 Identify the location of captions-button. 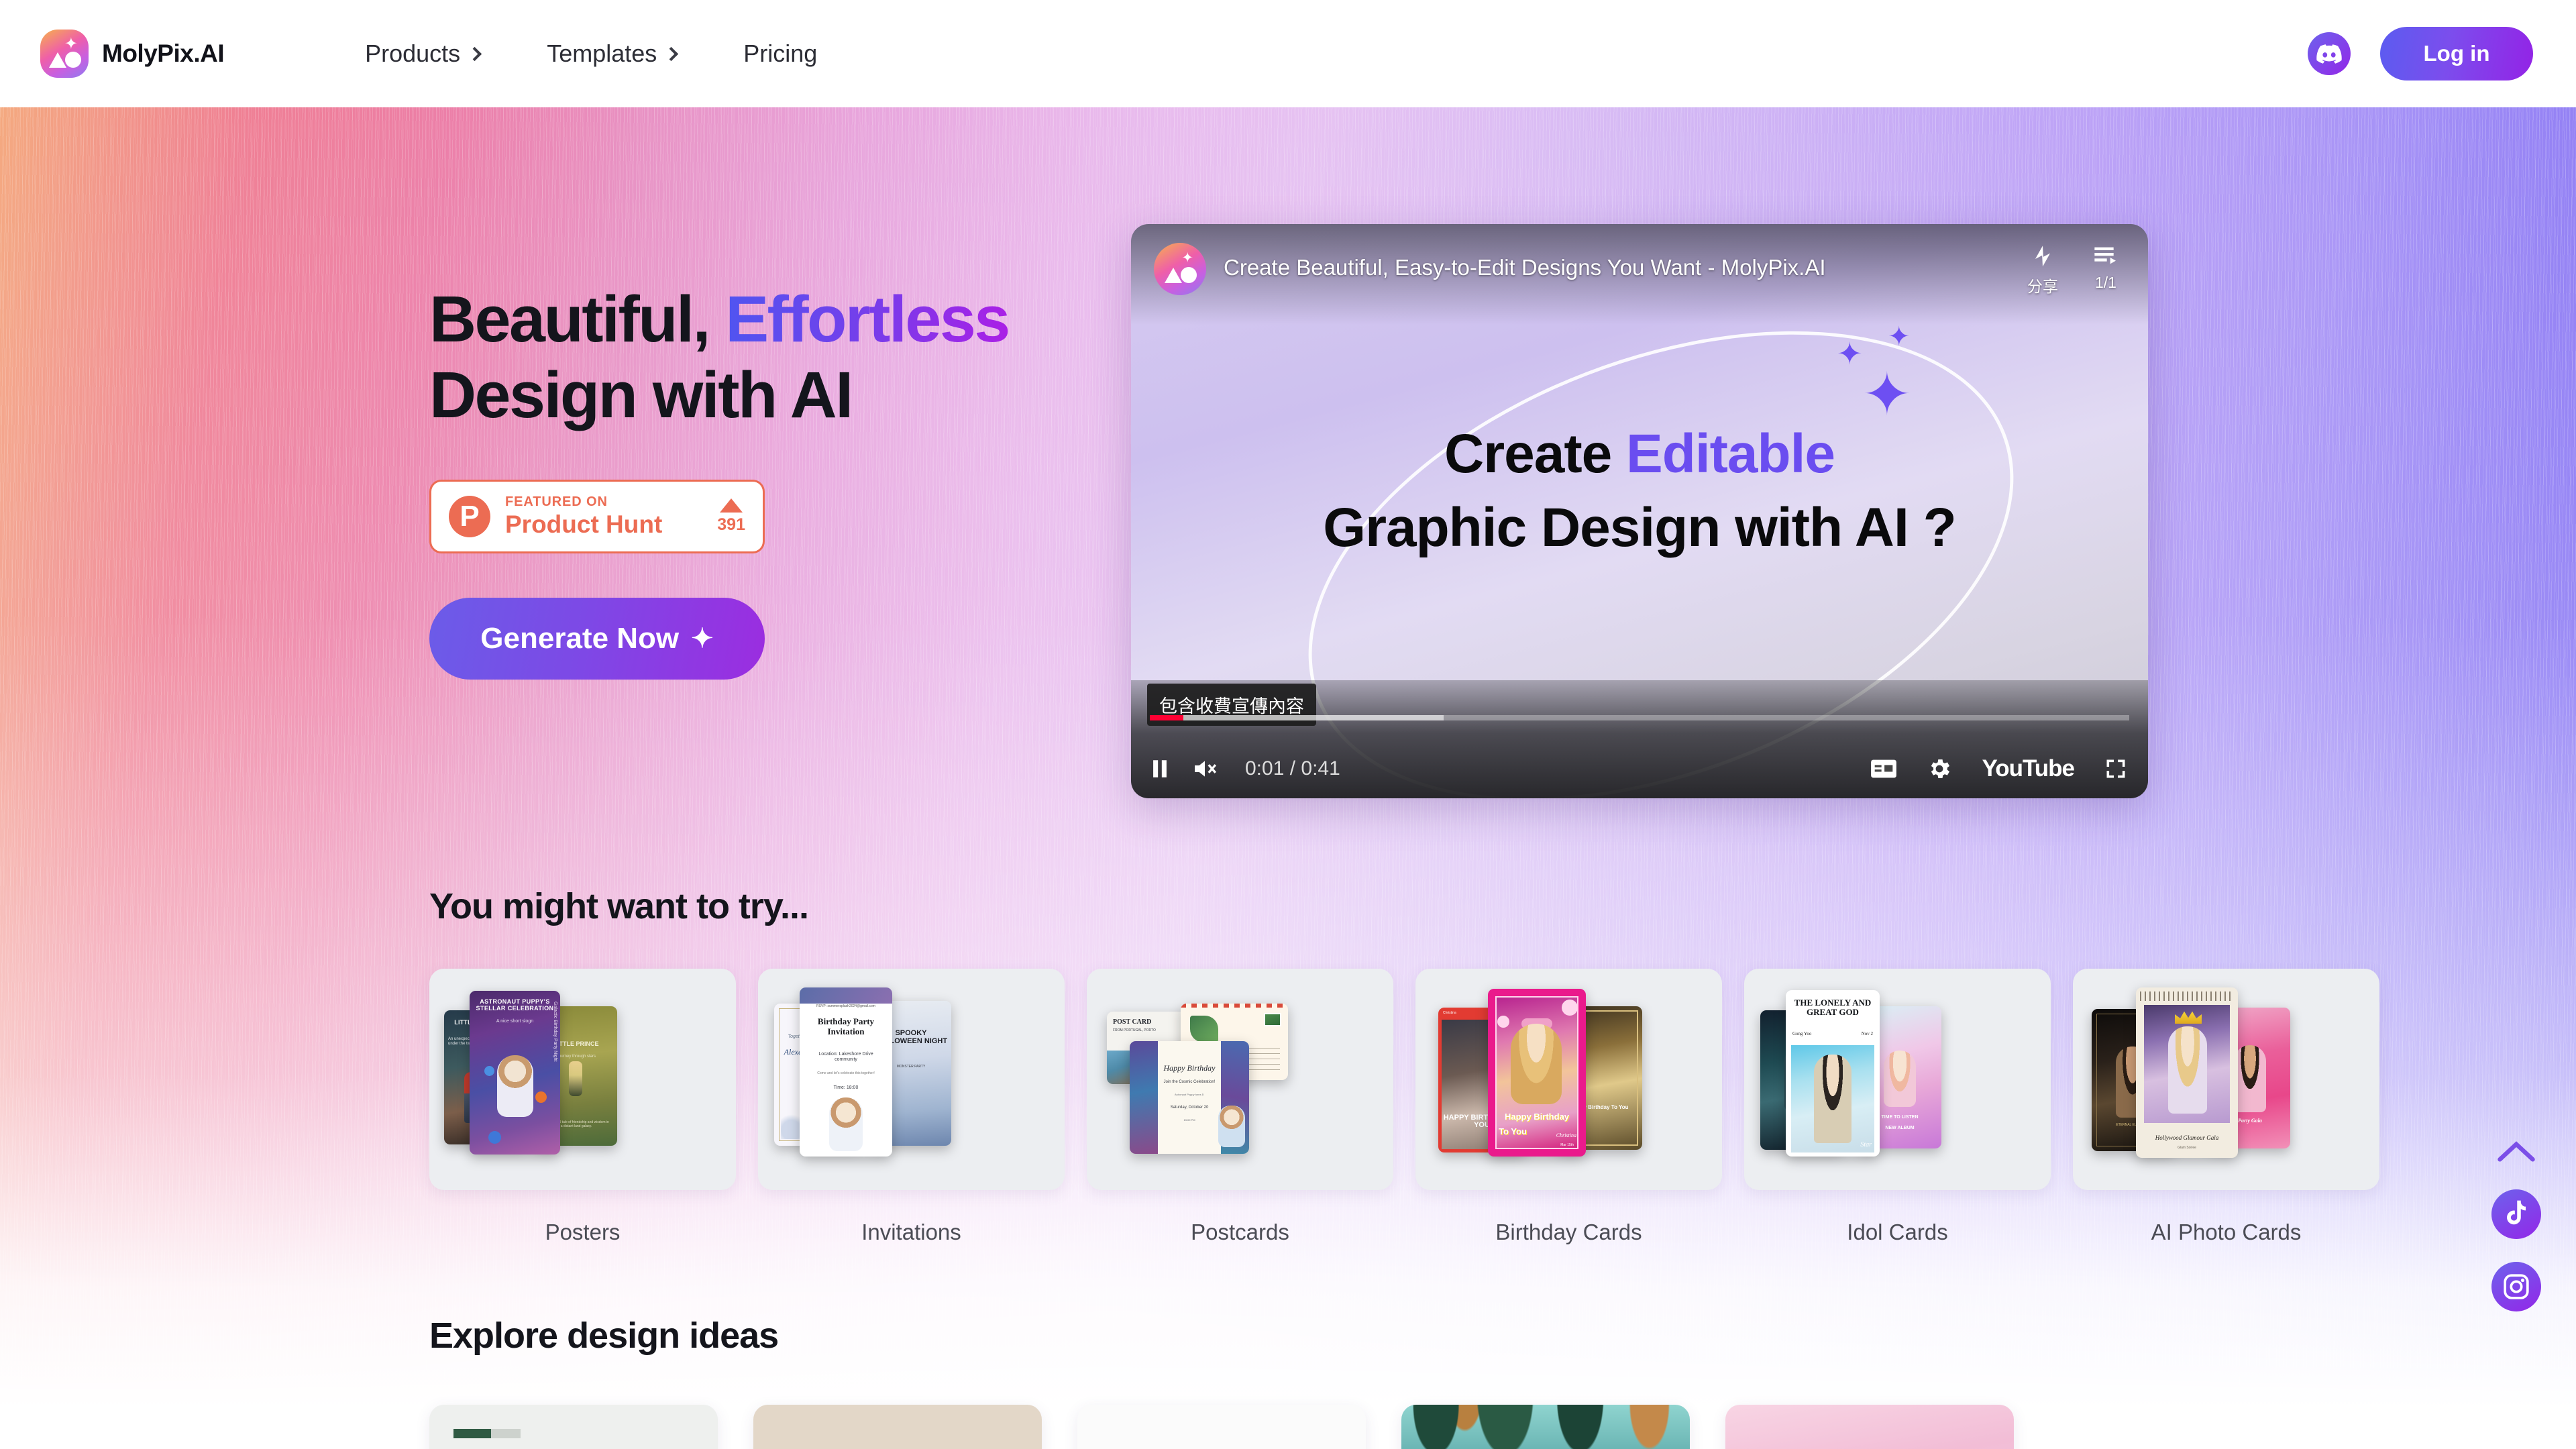
(1883, 769).